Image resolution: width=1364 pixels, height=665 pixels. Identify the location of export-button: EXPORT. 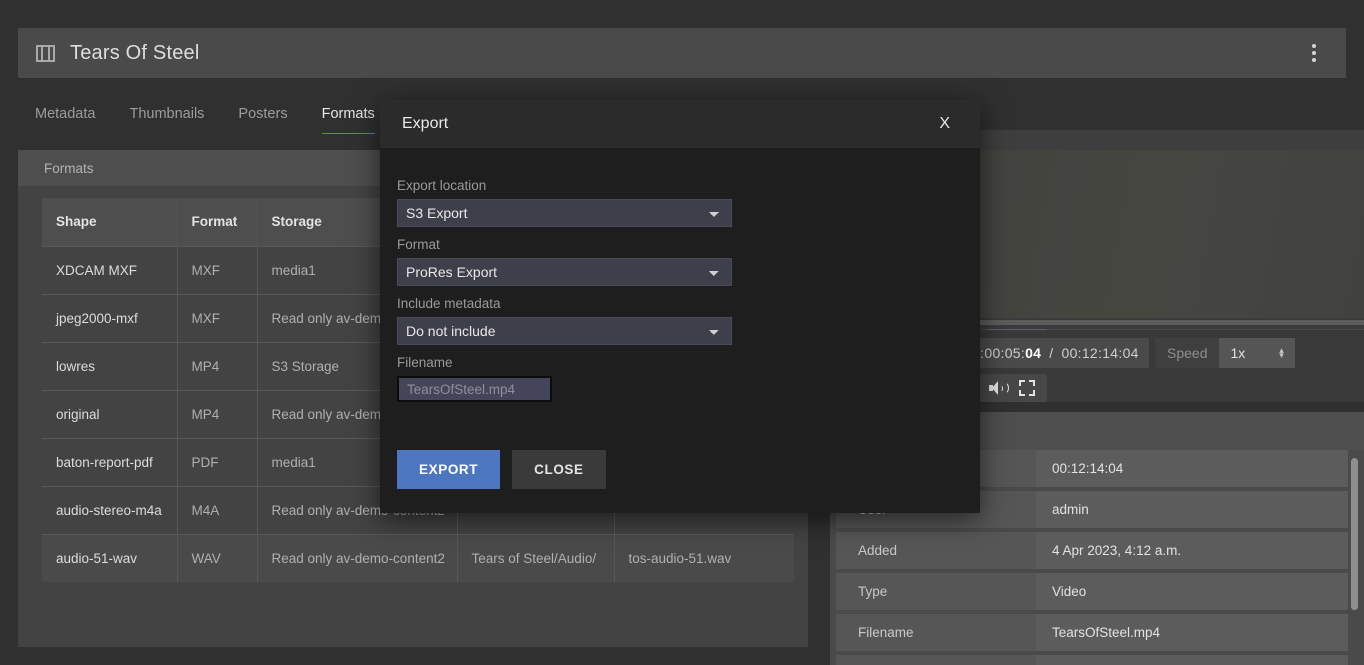
(449, 469).